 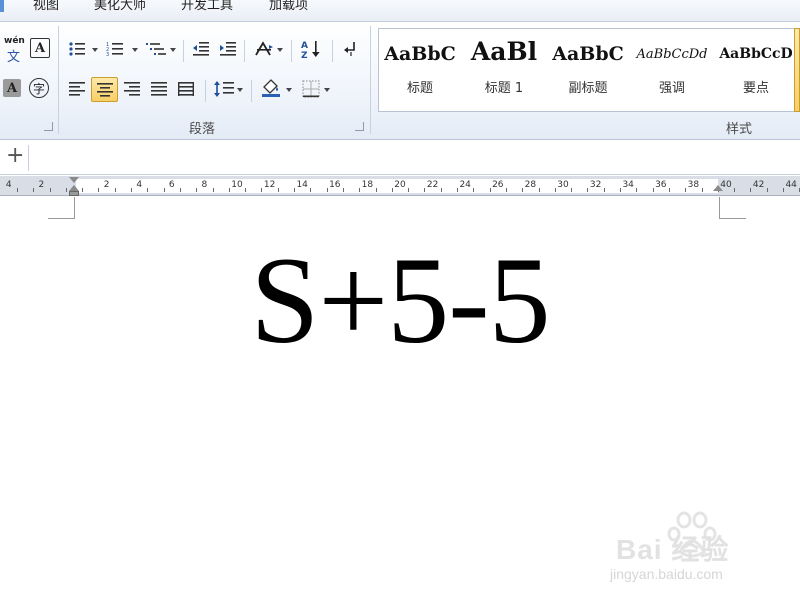 What do you see at coordinates (504, 88) in the screenshot?
I see `style-name: 标题 1` at bounding box center [504, 88].